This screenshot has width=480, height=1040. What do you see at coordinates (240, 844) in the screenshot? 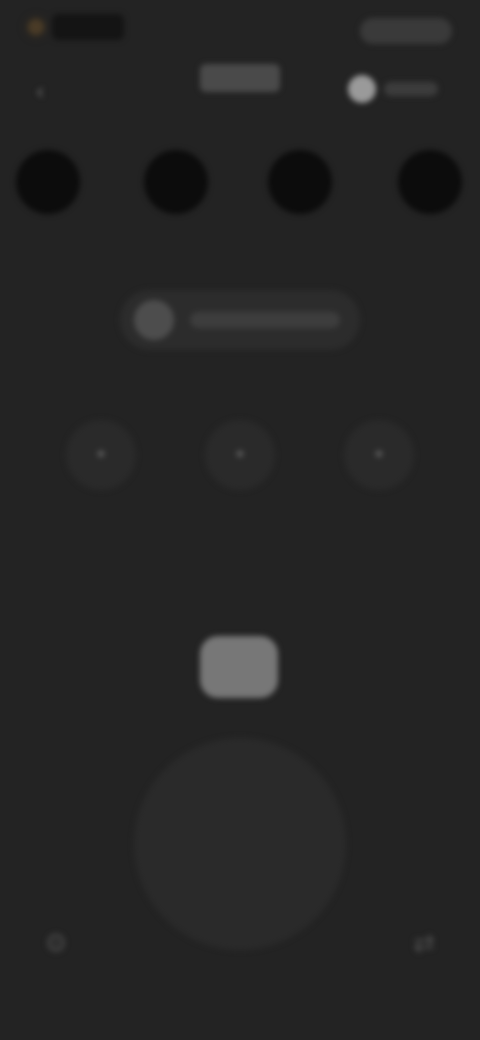
I see `shutter-button` at bounding box center [240, 844].